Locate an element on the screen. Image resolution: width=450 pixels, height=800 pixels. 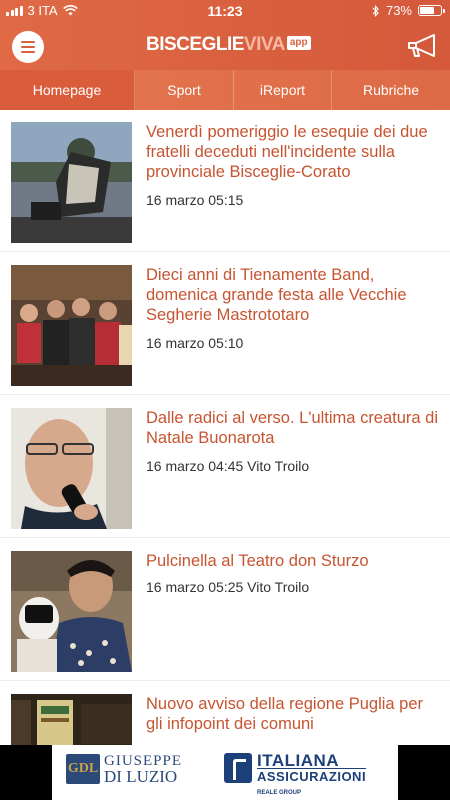
bluetooth-icon is located at coordinates (375, 10).